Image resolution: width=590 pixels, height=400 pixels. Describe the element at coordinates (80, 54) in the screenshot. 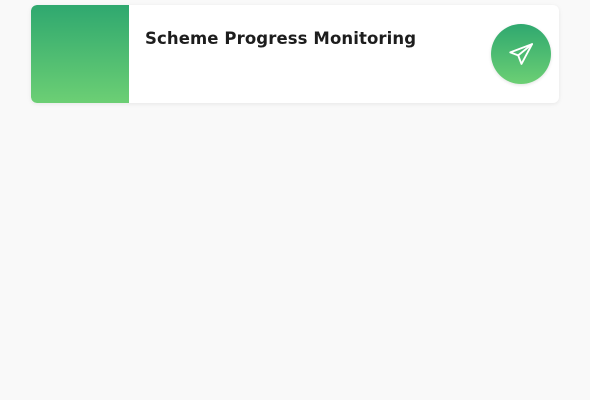

I see `card-thumbnail` at that location.